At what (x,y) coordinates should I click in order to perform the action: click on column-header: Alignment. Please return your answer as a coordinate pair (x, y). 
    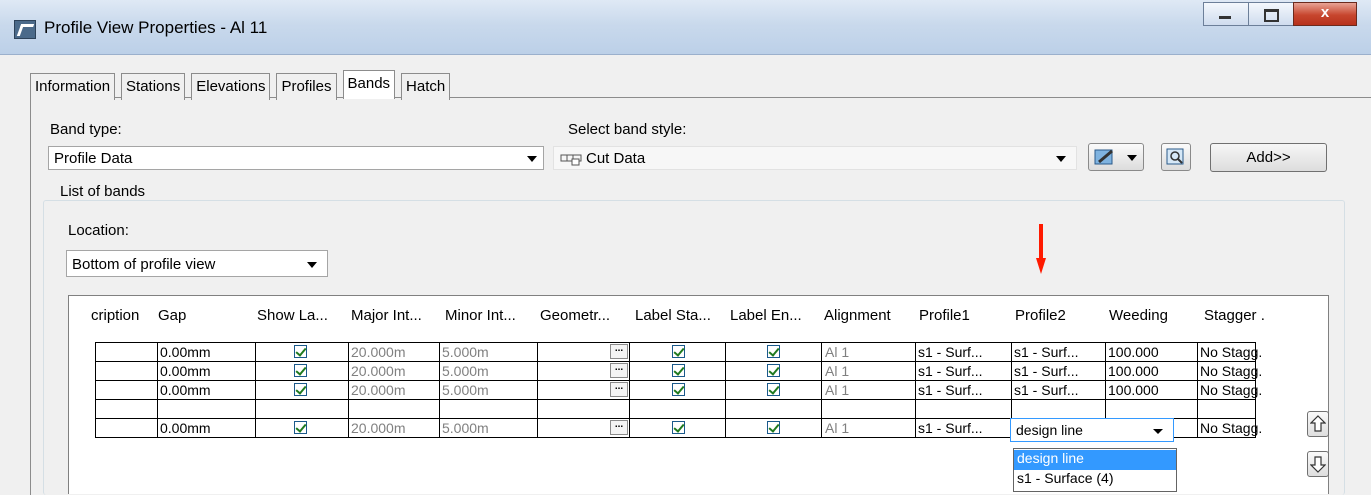
    Looking at the image, I should click on (857, 315).